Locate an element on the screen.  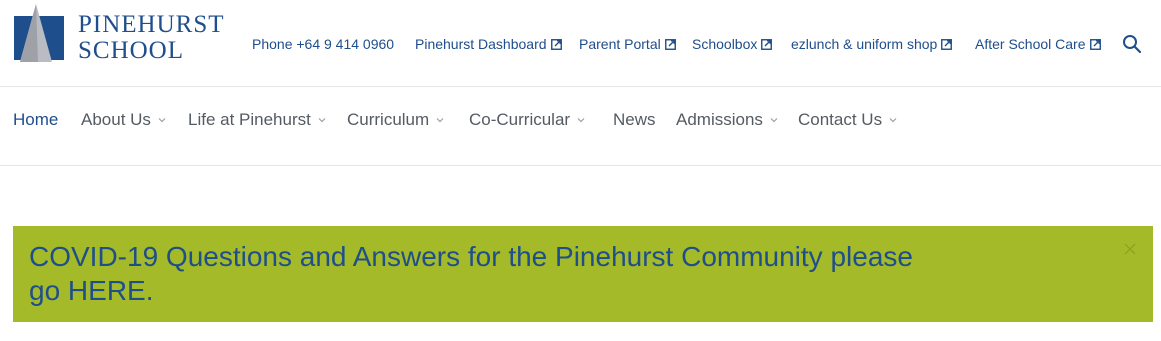
phone-link-label: Phone +64 9 414 0960 is located at coordinates (323, 44).